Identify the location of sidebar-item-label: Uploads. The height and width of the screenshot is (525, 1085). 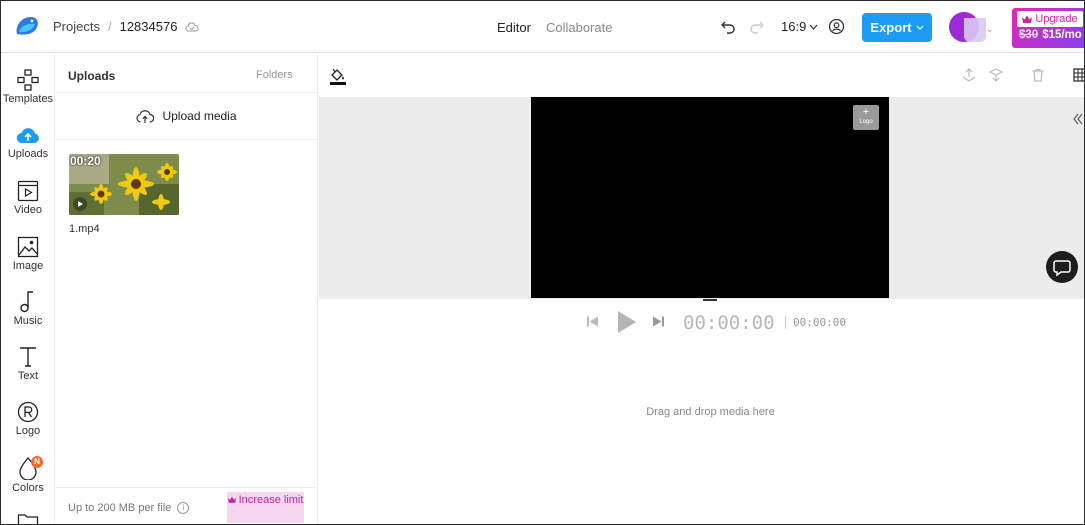
(28, 154).